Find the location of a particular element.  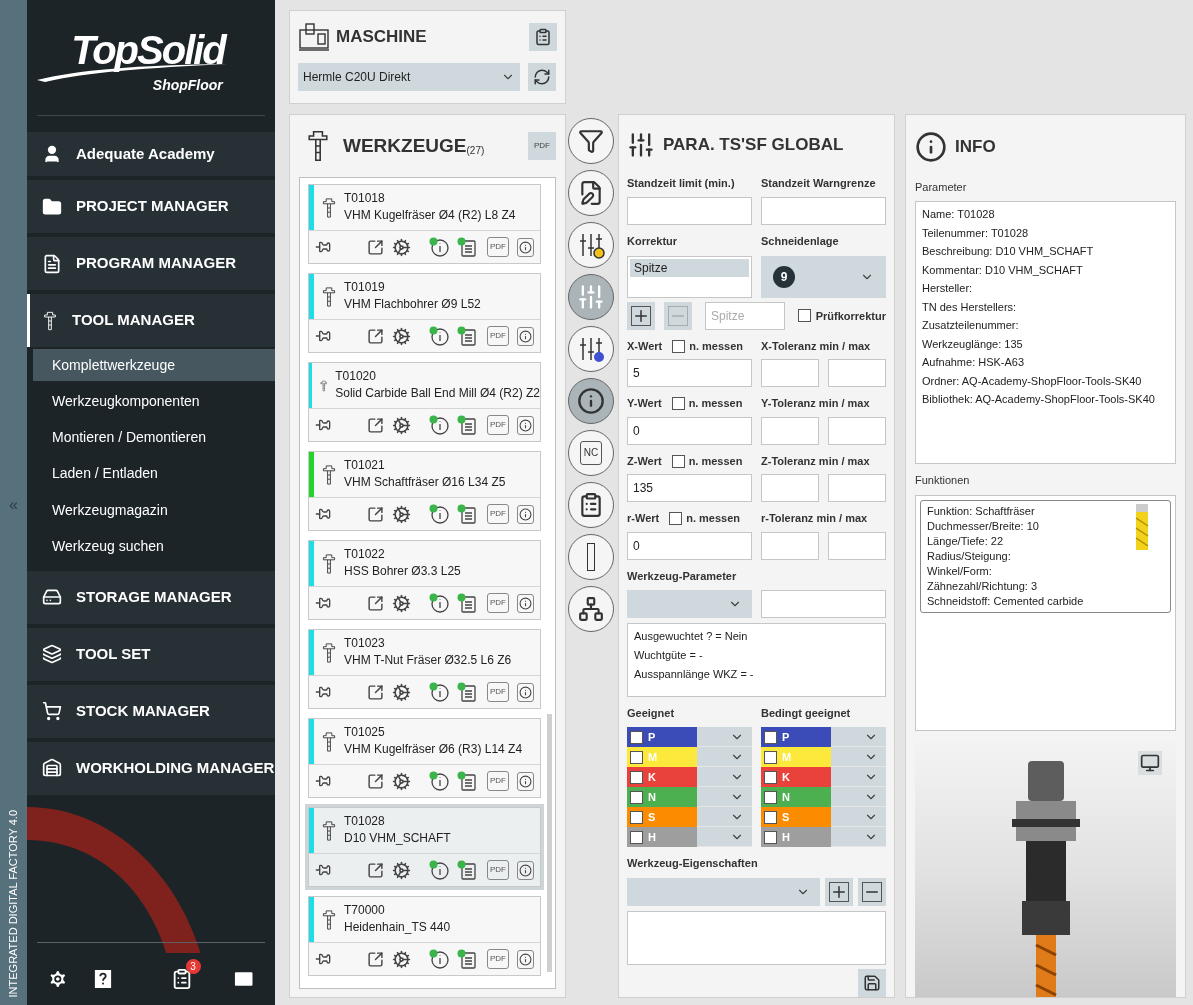

tool-card: T01023 VHM T-Nut Fräser Ø32.5 L6 Z6 PDF is located at coordinates (424, 669).